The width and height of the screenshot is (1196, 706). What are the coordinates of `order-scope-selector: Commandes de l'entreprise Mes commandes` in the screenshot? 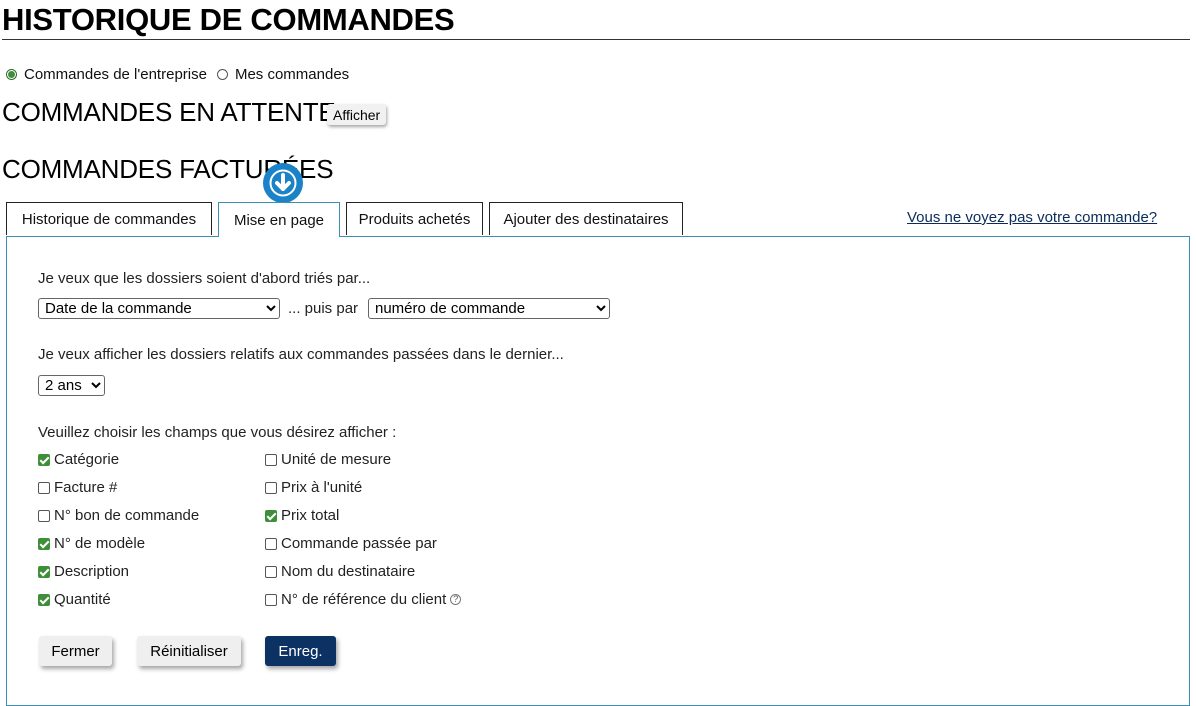 It's located at (182, 74).